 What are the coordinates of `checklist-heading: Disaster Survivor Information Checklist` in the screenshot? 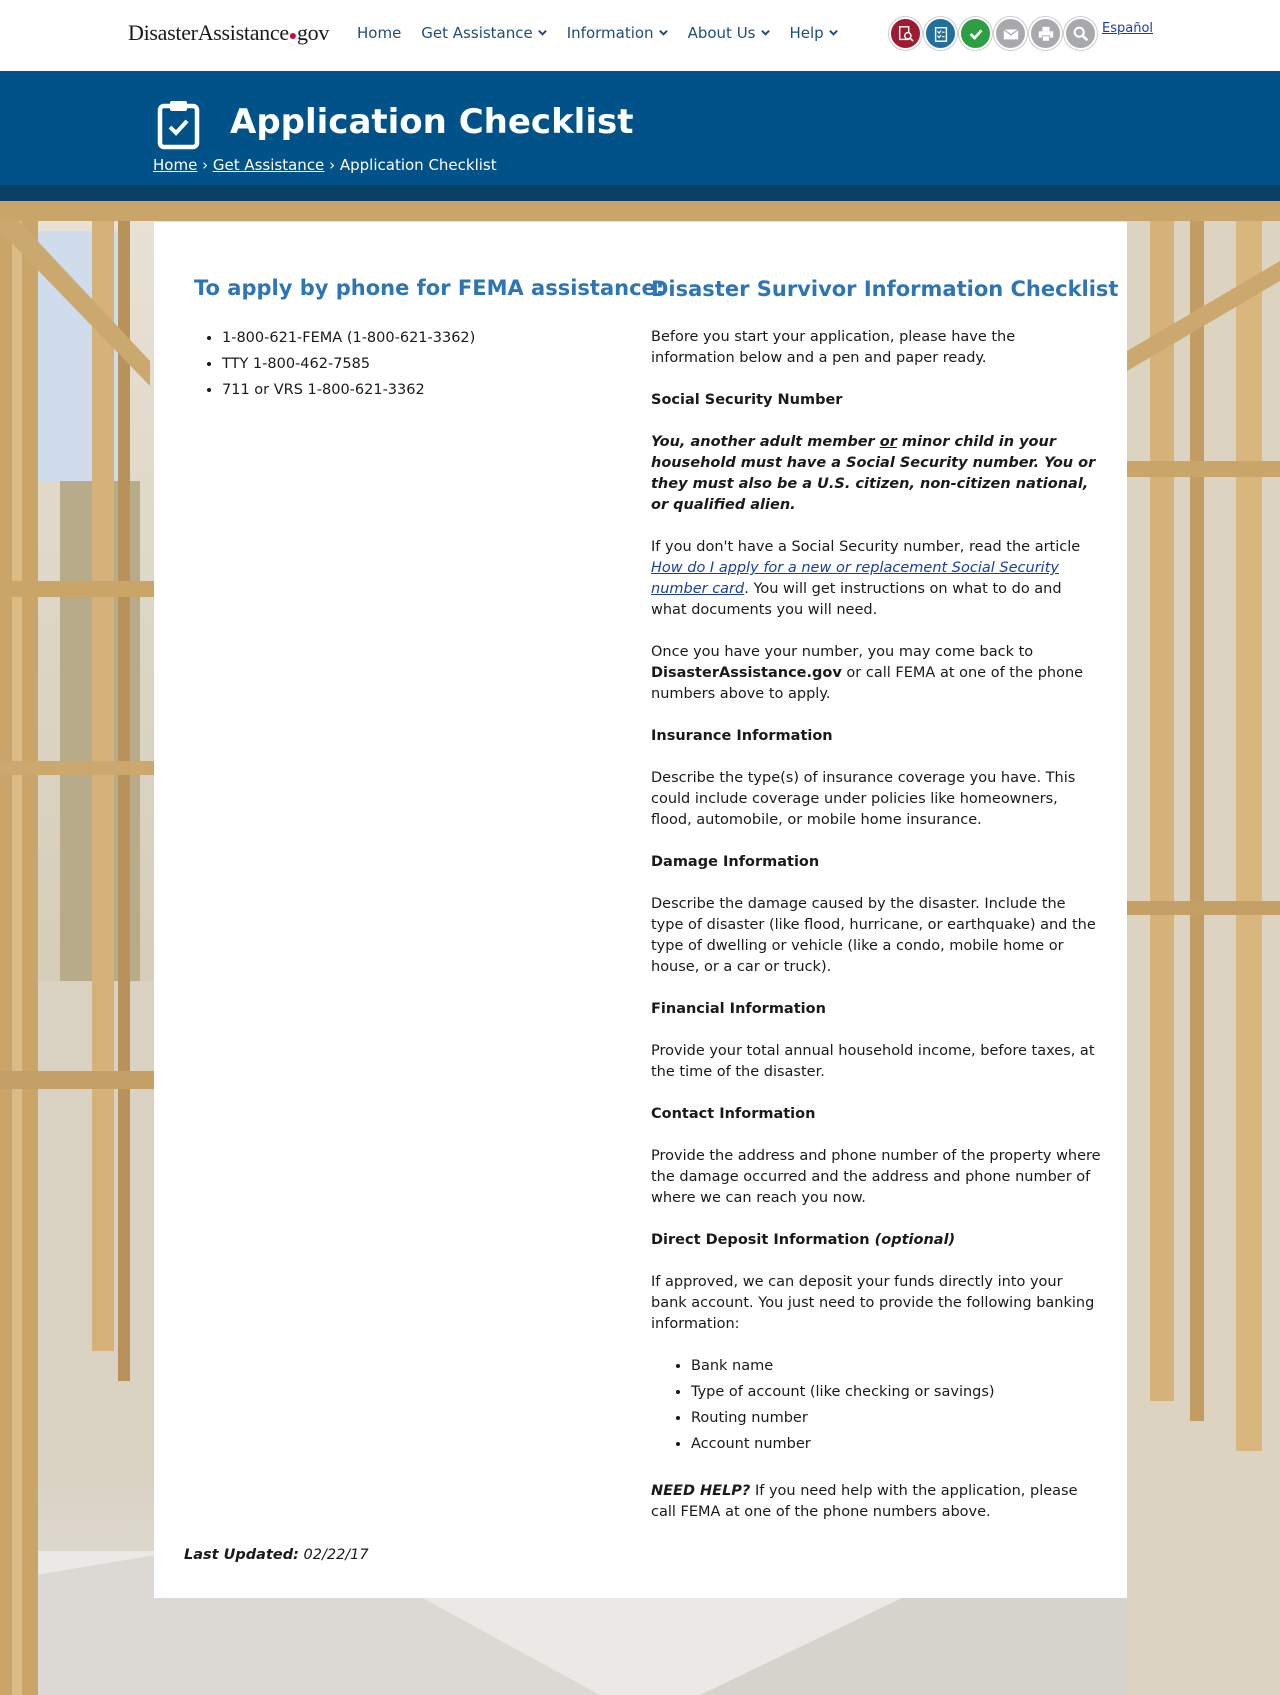 It's located at (885, 289).